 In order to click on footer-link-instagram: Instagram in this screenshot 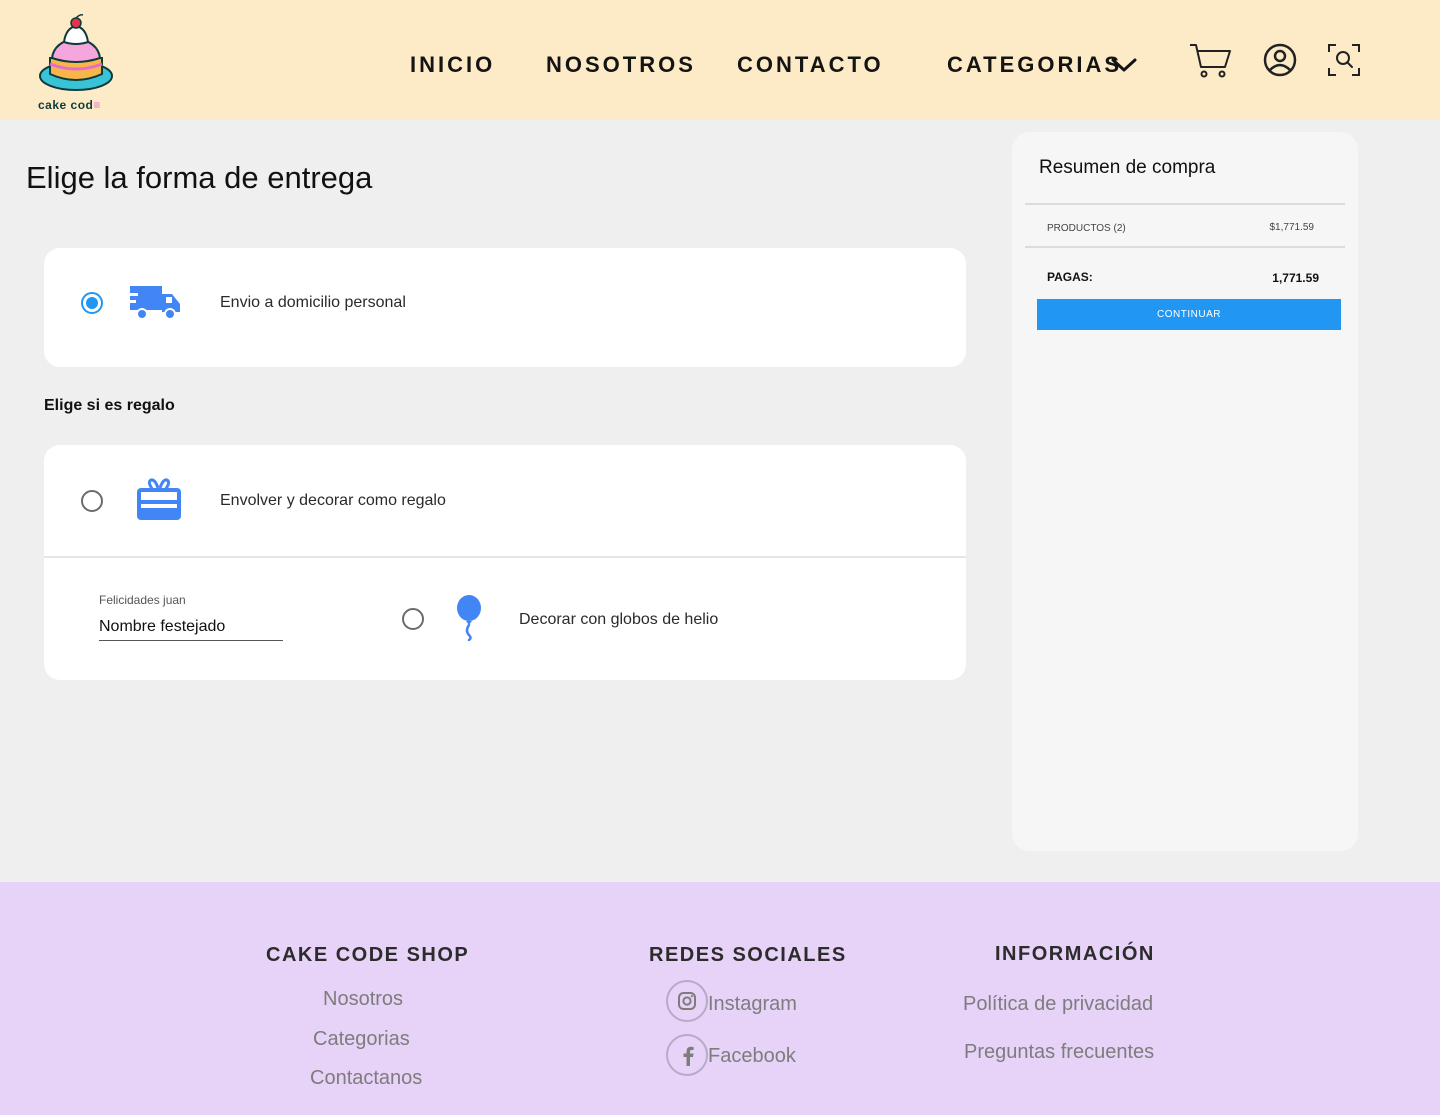, I will do `click(752, 1004)`.